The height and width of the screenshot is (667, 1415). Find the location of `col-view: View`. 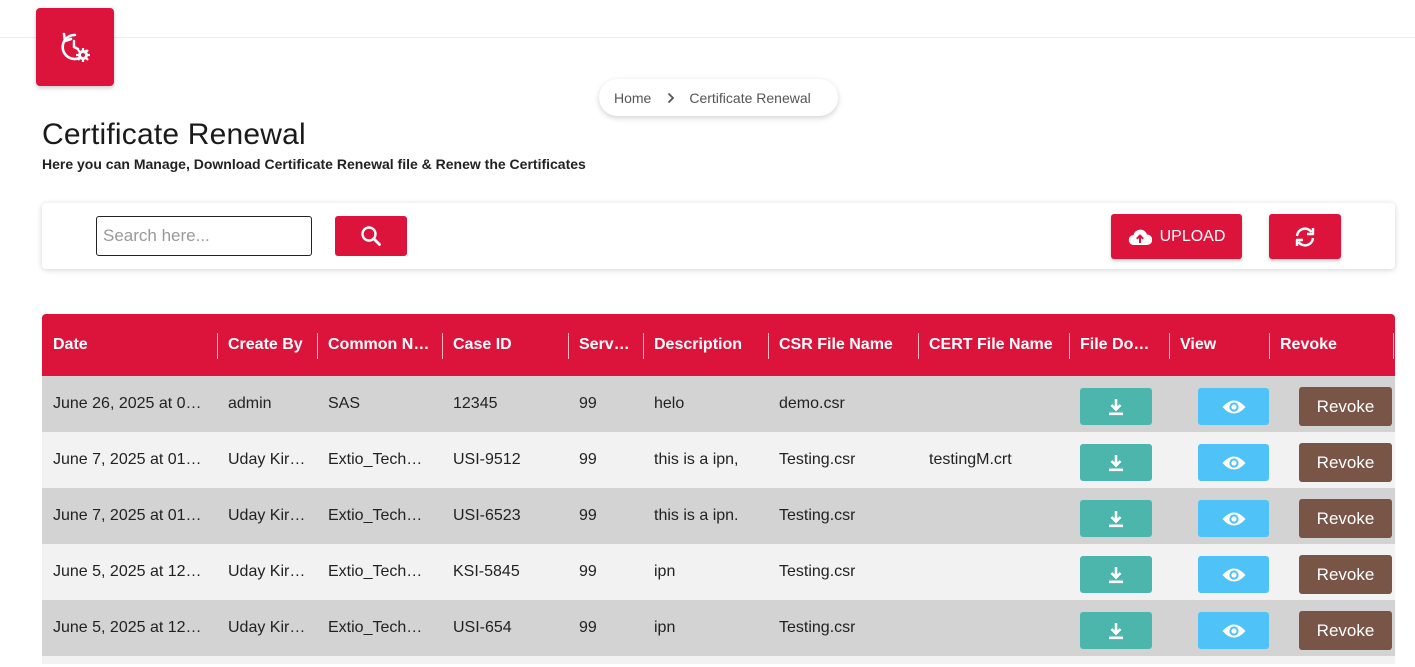

col-view: View is located at coordinates (1219, 345).